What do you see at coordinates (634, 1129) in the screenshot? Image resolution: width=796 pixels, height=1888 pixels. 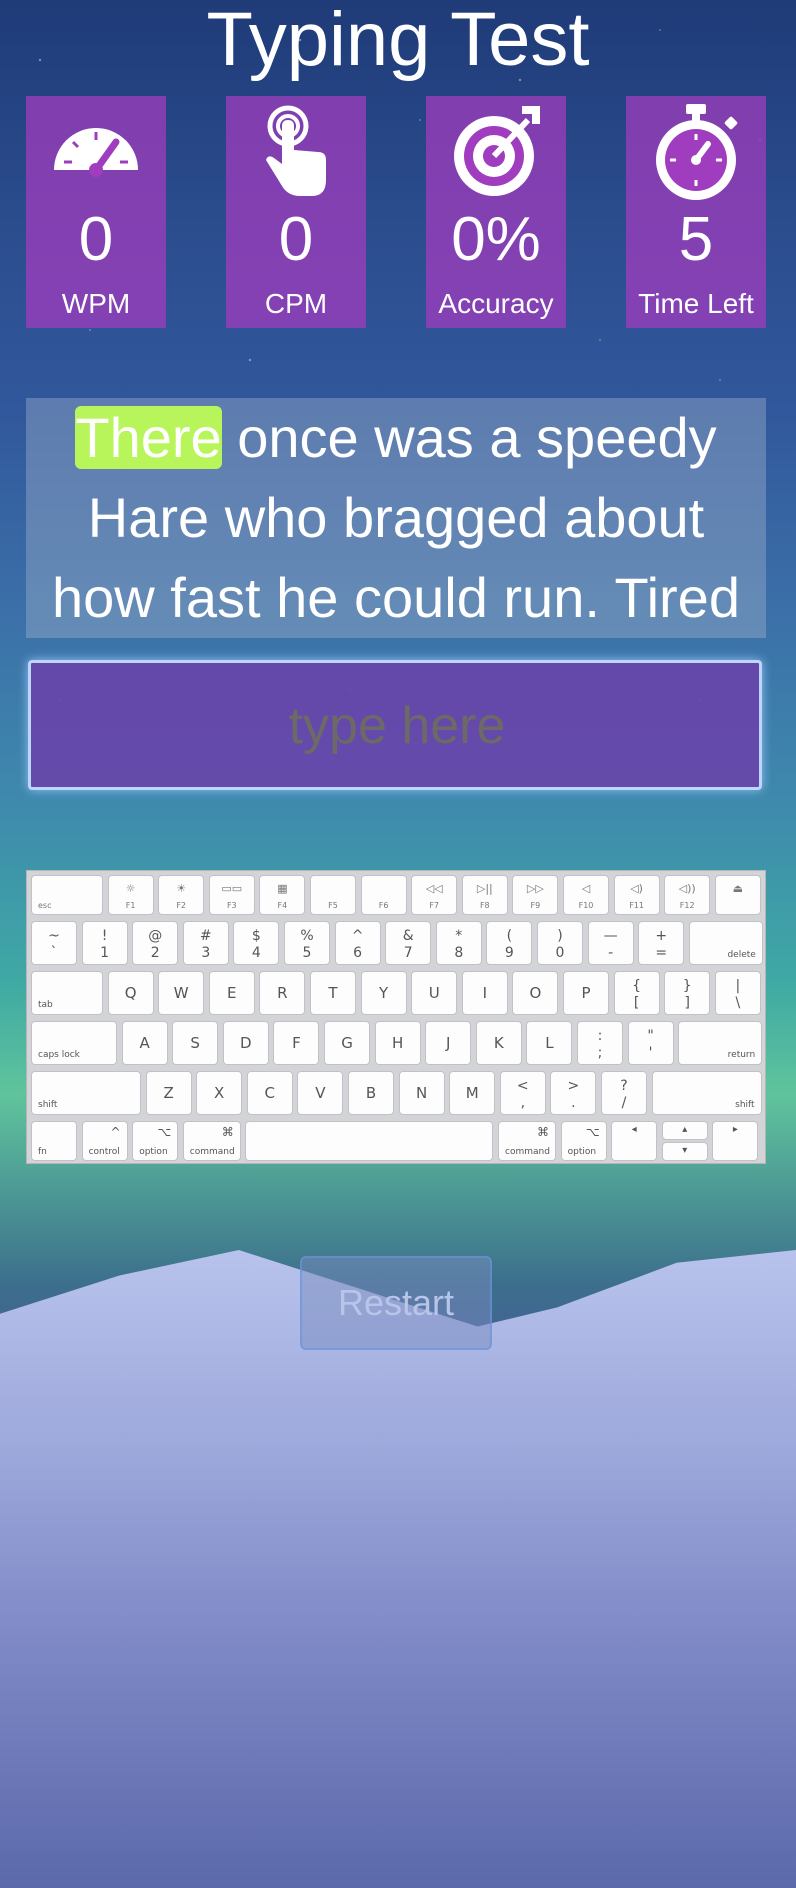 I see `key-symbol: ◂` at bounding box center [634, 1129].